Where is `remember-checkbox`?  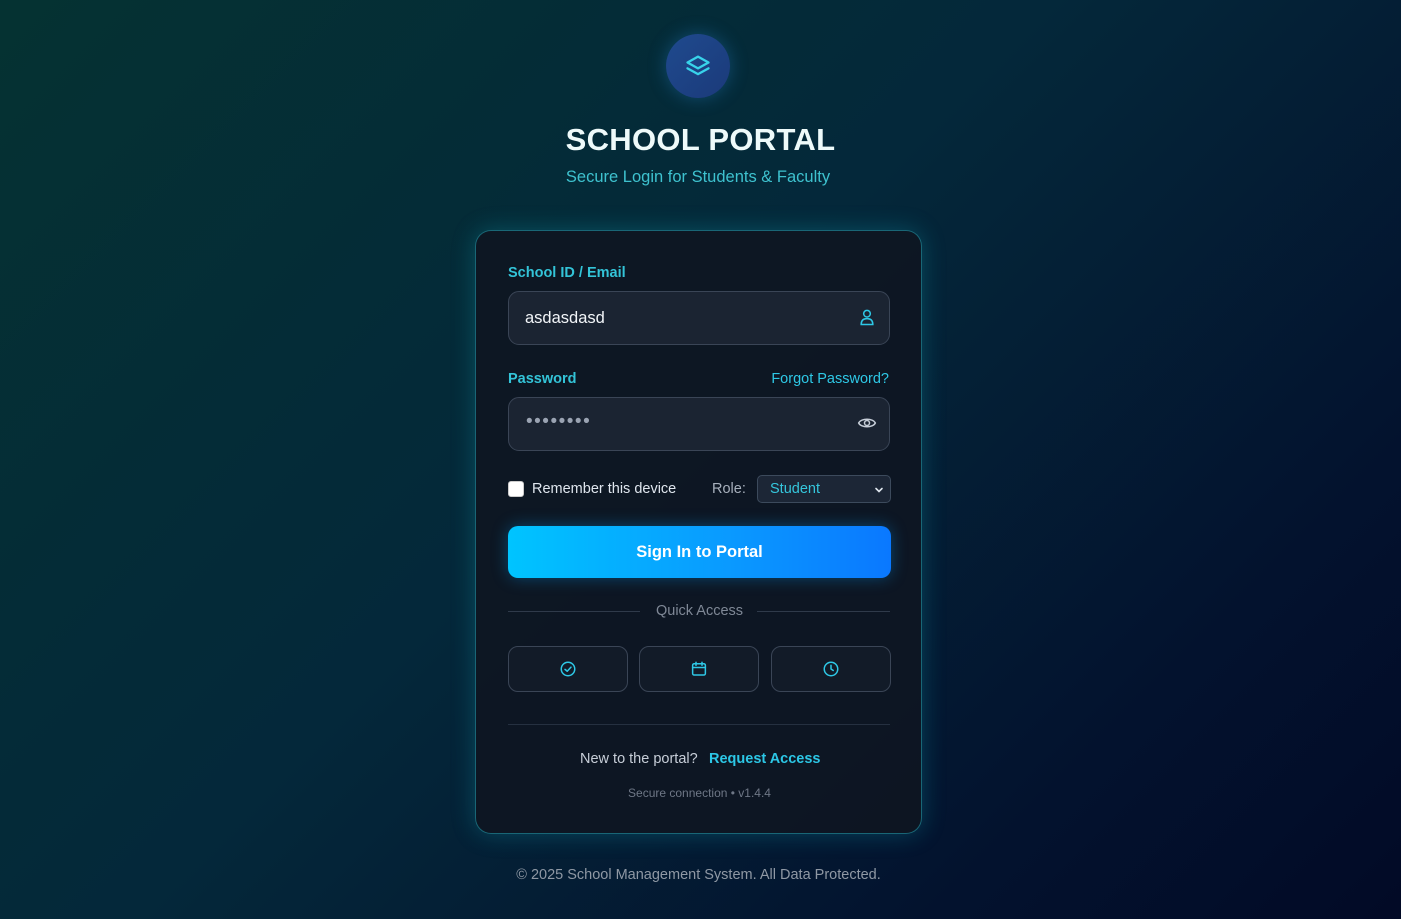 remember-checkbox is located at coordinates (516, 489).